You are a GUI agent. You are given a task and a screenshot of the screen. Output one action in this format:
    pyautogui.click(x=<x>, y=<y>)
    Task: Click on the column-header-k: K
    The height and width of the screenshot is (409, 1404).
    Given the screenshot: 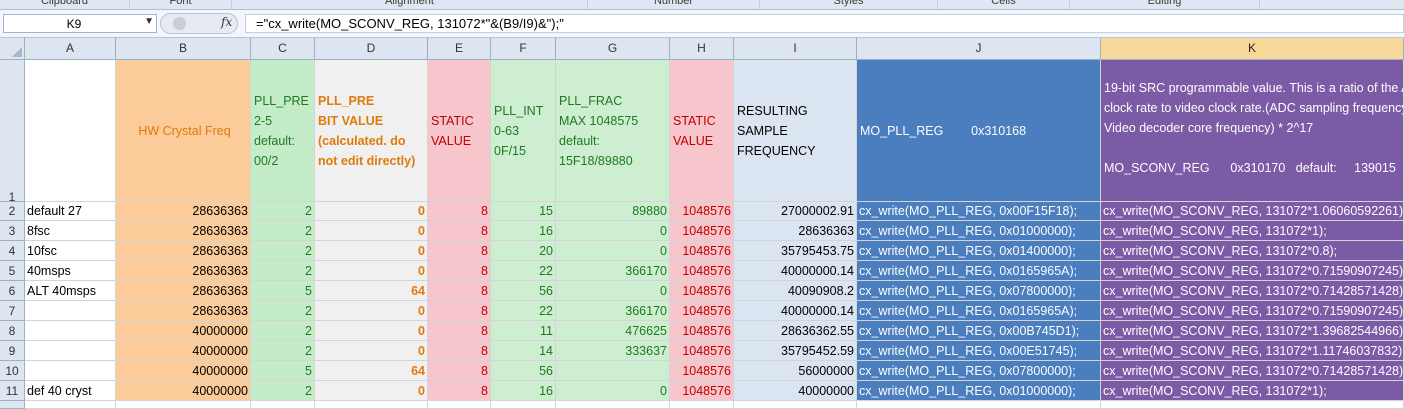 What is the action you would take?
    pyautogui.click(x=1252, y=49)
    